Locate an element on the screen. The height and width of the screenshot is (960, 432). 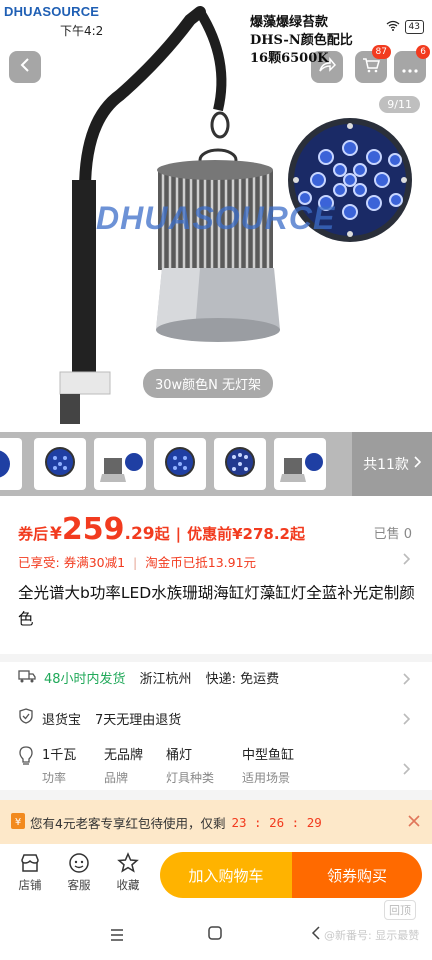
promo-line-2: DHS-N颜色配比 is located at coordinates (301, 40).